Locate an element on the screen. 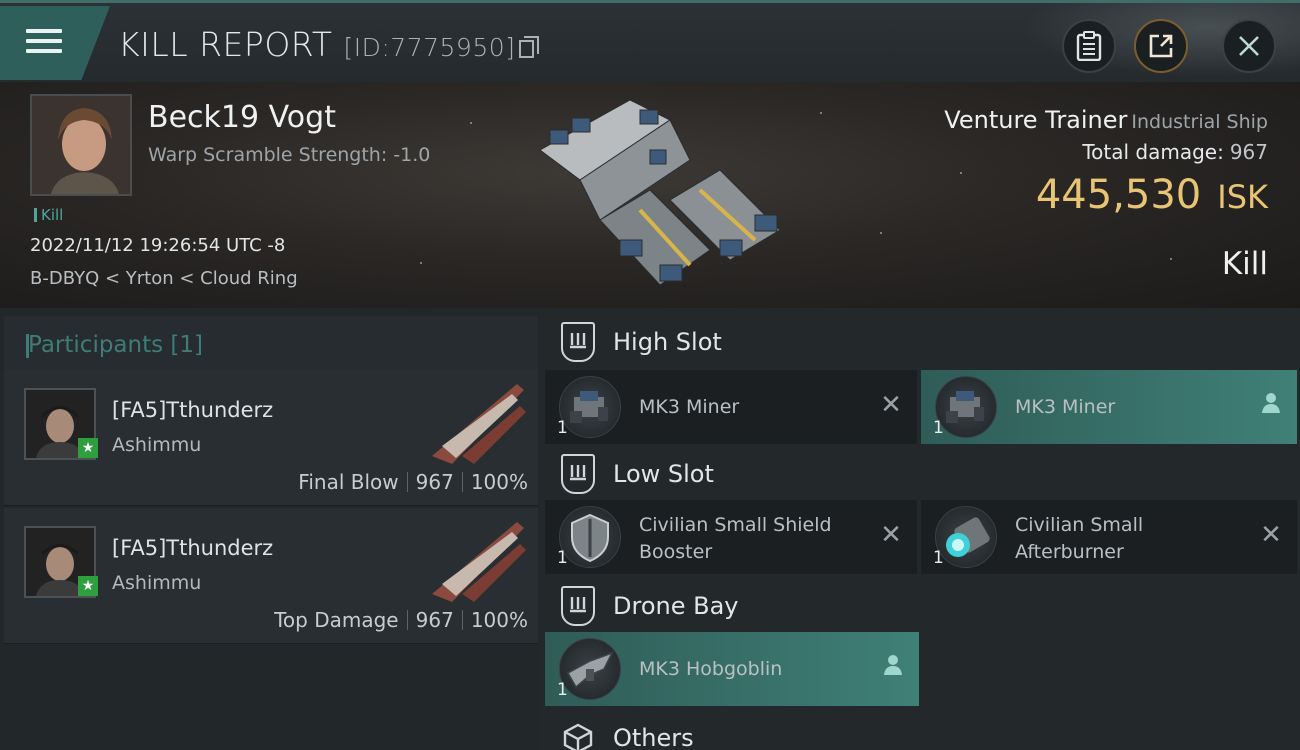  ship-name: Venture Trainer is located at coordinates (1036, 120).